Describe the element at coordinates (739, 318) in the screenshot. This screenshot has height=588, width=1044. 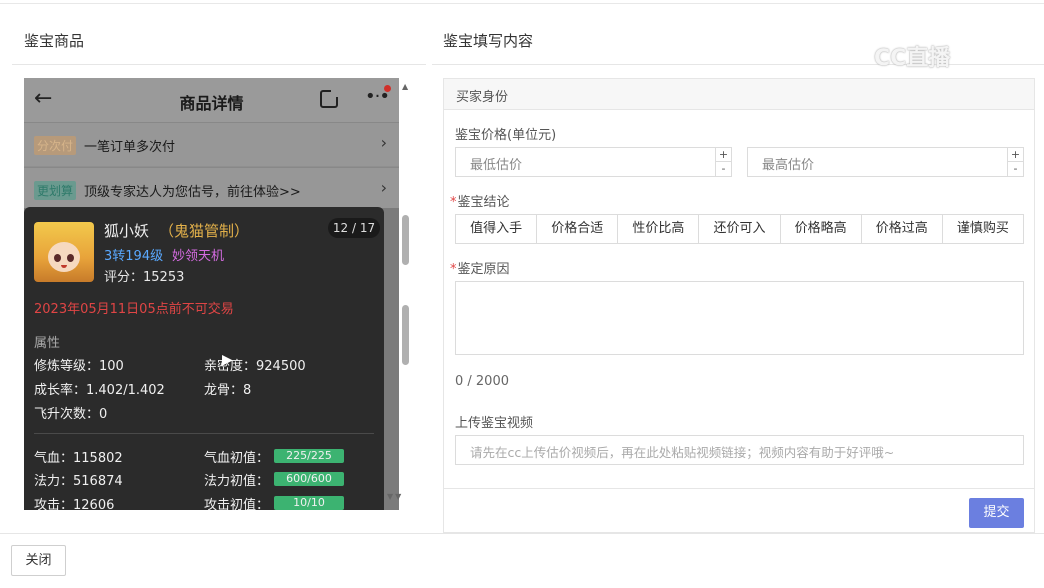
I see `reason-textarea` at that location.